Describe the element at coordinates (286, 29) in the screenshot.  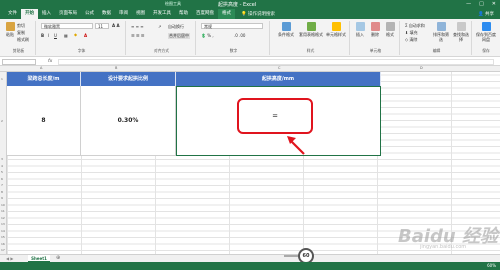
I see `conditional-format-button: 条件格式` at that location.